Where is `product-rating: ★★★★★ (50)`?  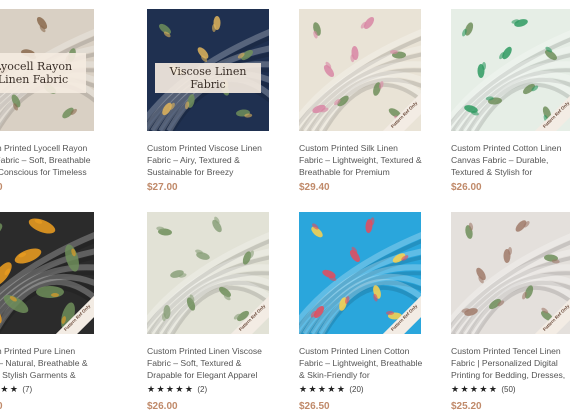 product-rating: ★★★★★ (50) is located at coordinates (483, 389).